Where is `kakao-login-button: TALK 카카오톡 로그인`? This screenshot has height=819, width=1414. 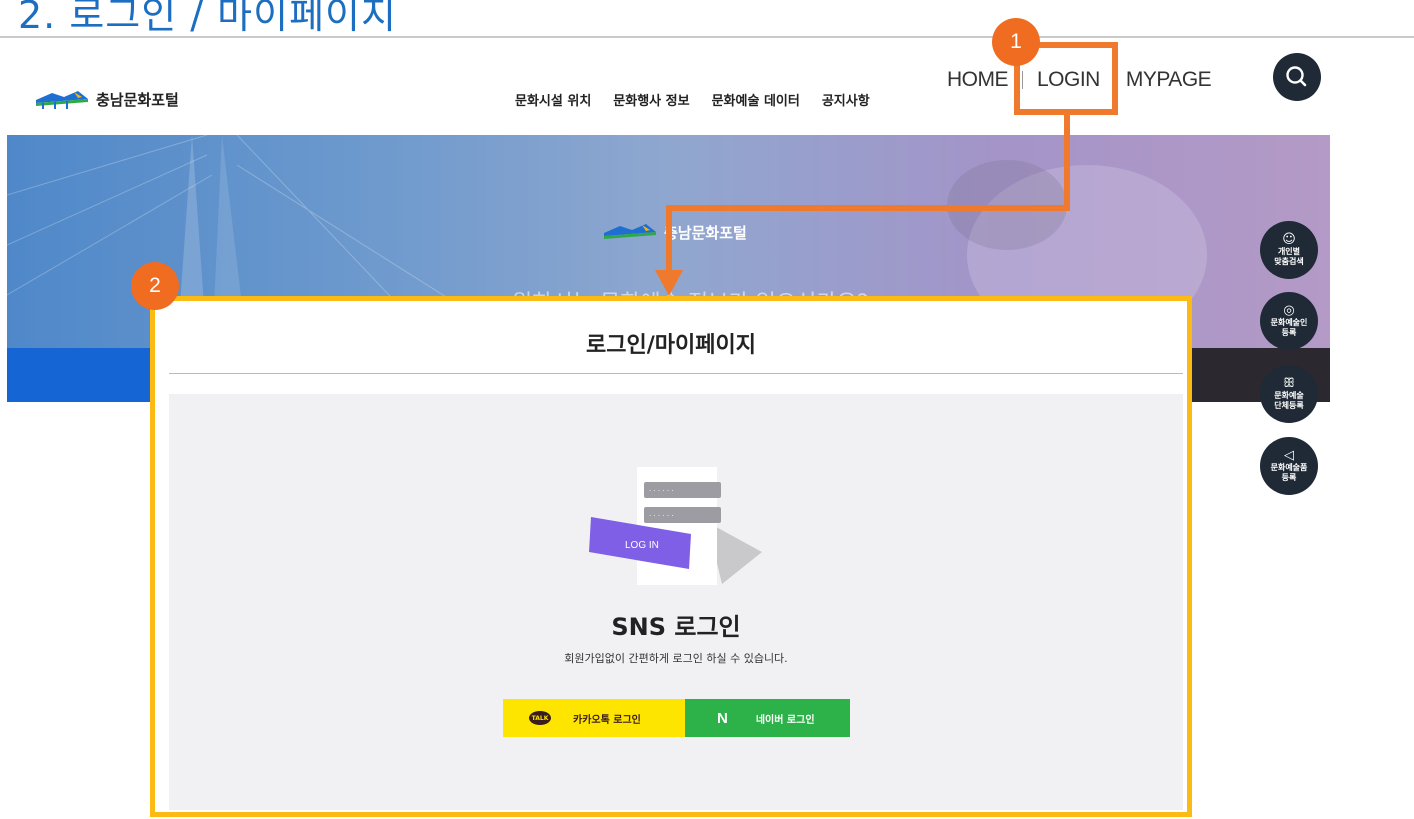
kakao-login-button: TALK 카카오톡 로그인 is located at coordinates (599, 718).